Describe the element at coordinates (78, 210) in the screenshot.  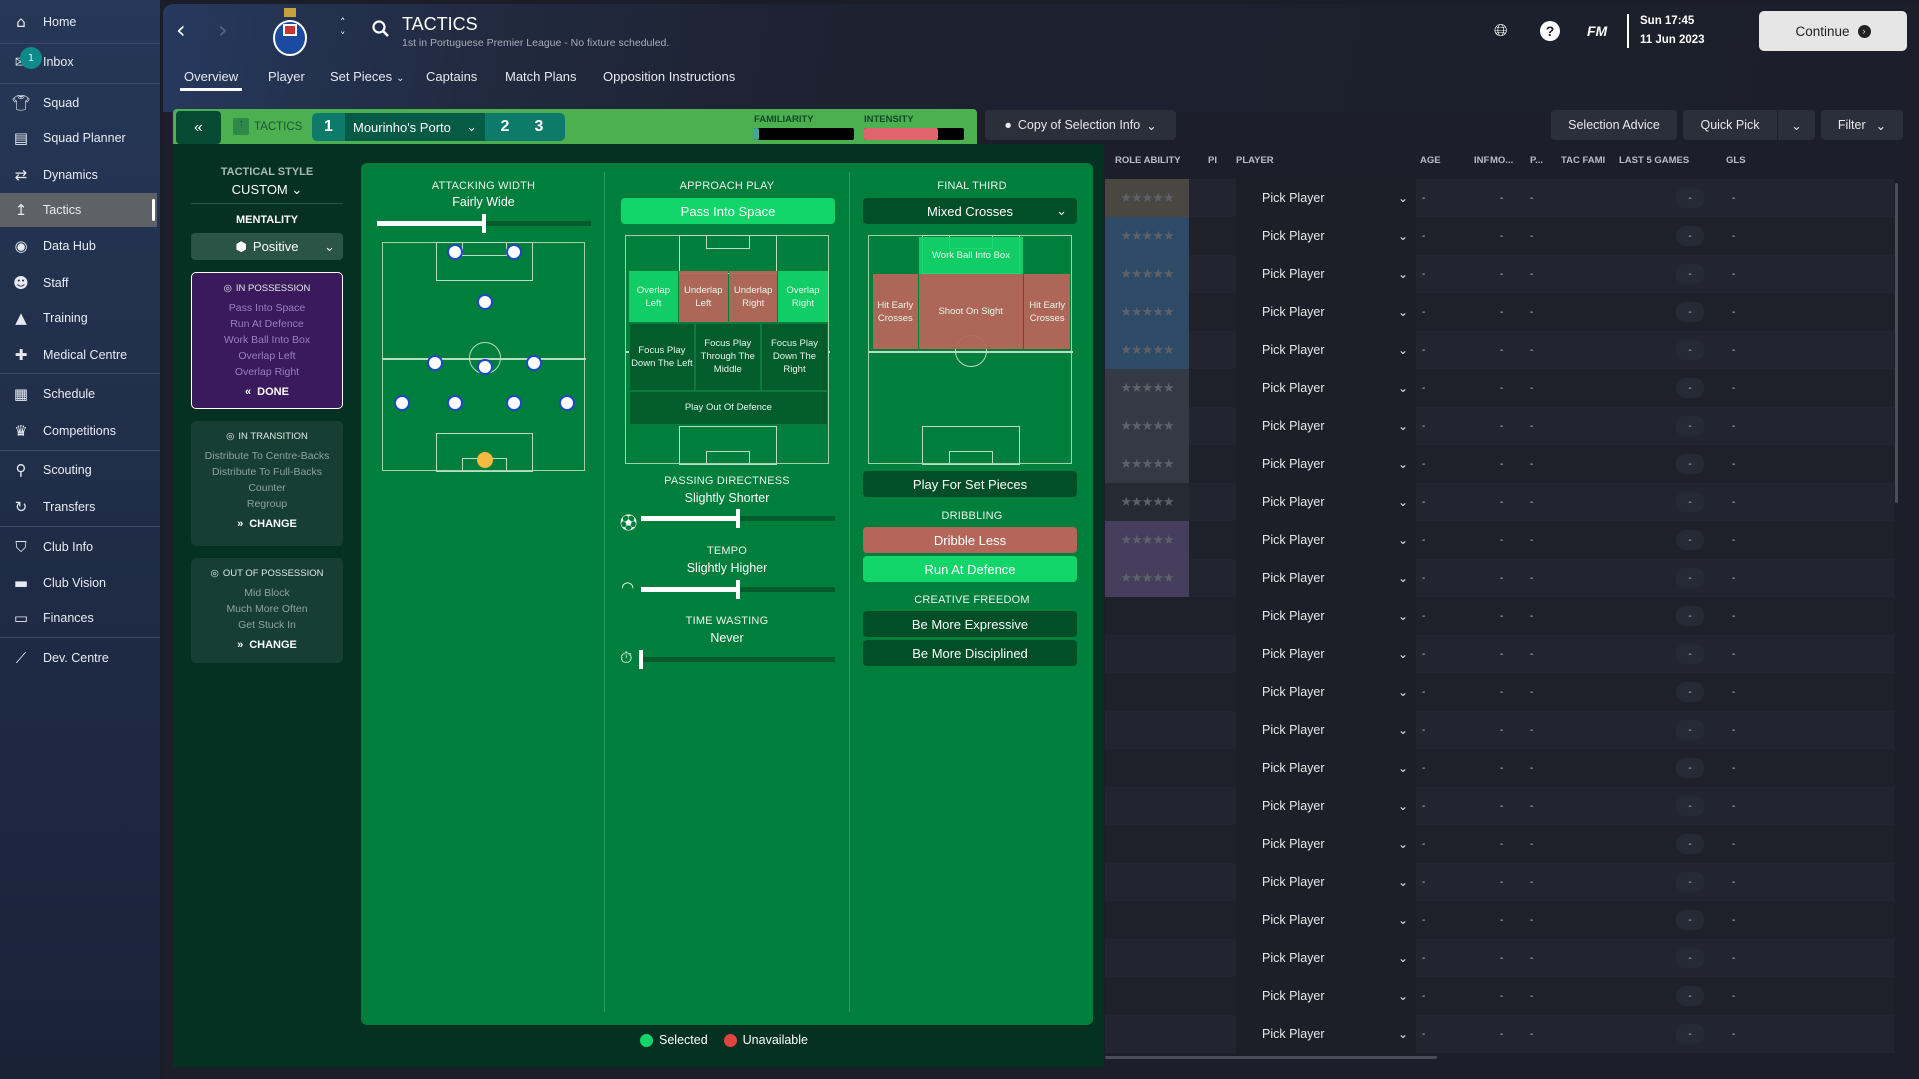
I see `sidebar-item-tactics: ↥ Tactics` at that location.